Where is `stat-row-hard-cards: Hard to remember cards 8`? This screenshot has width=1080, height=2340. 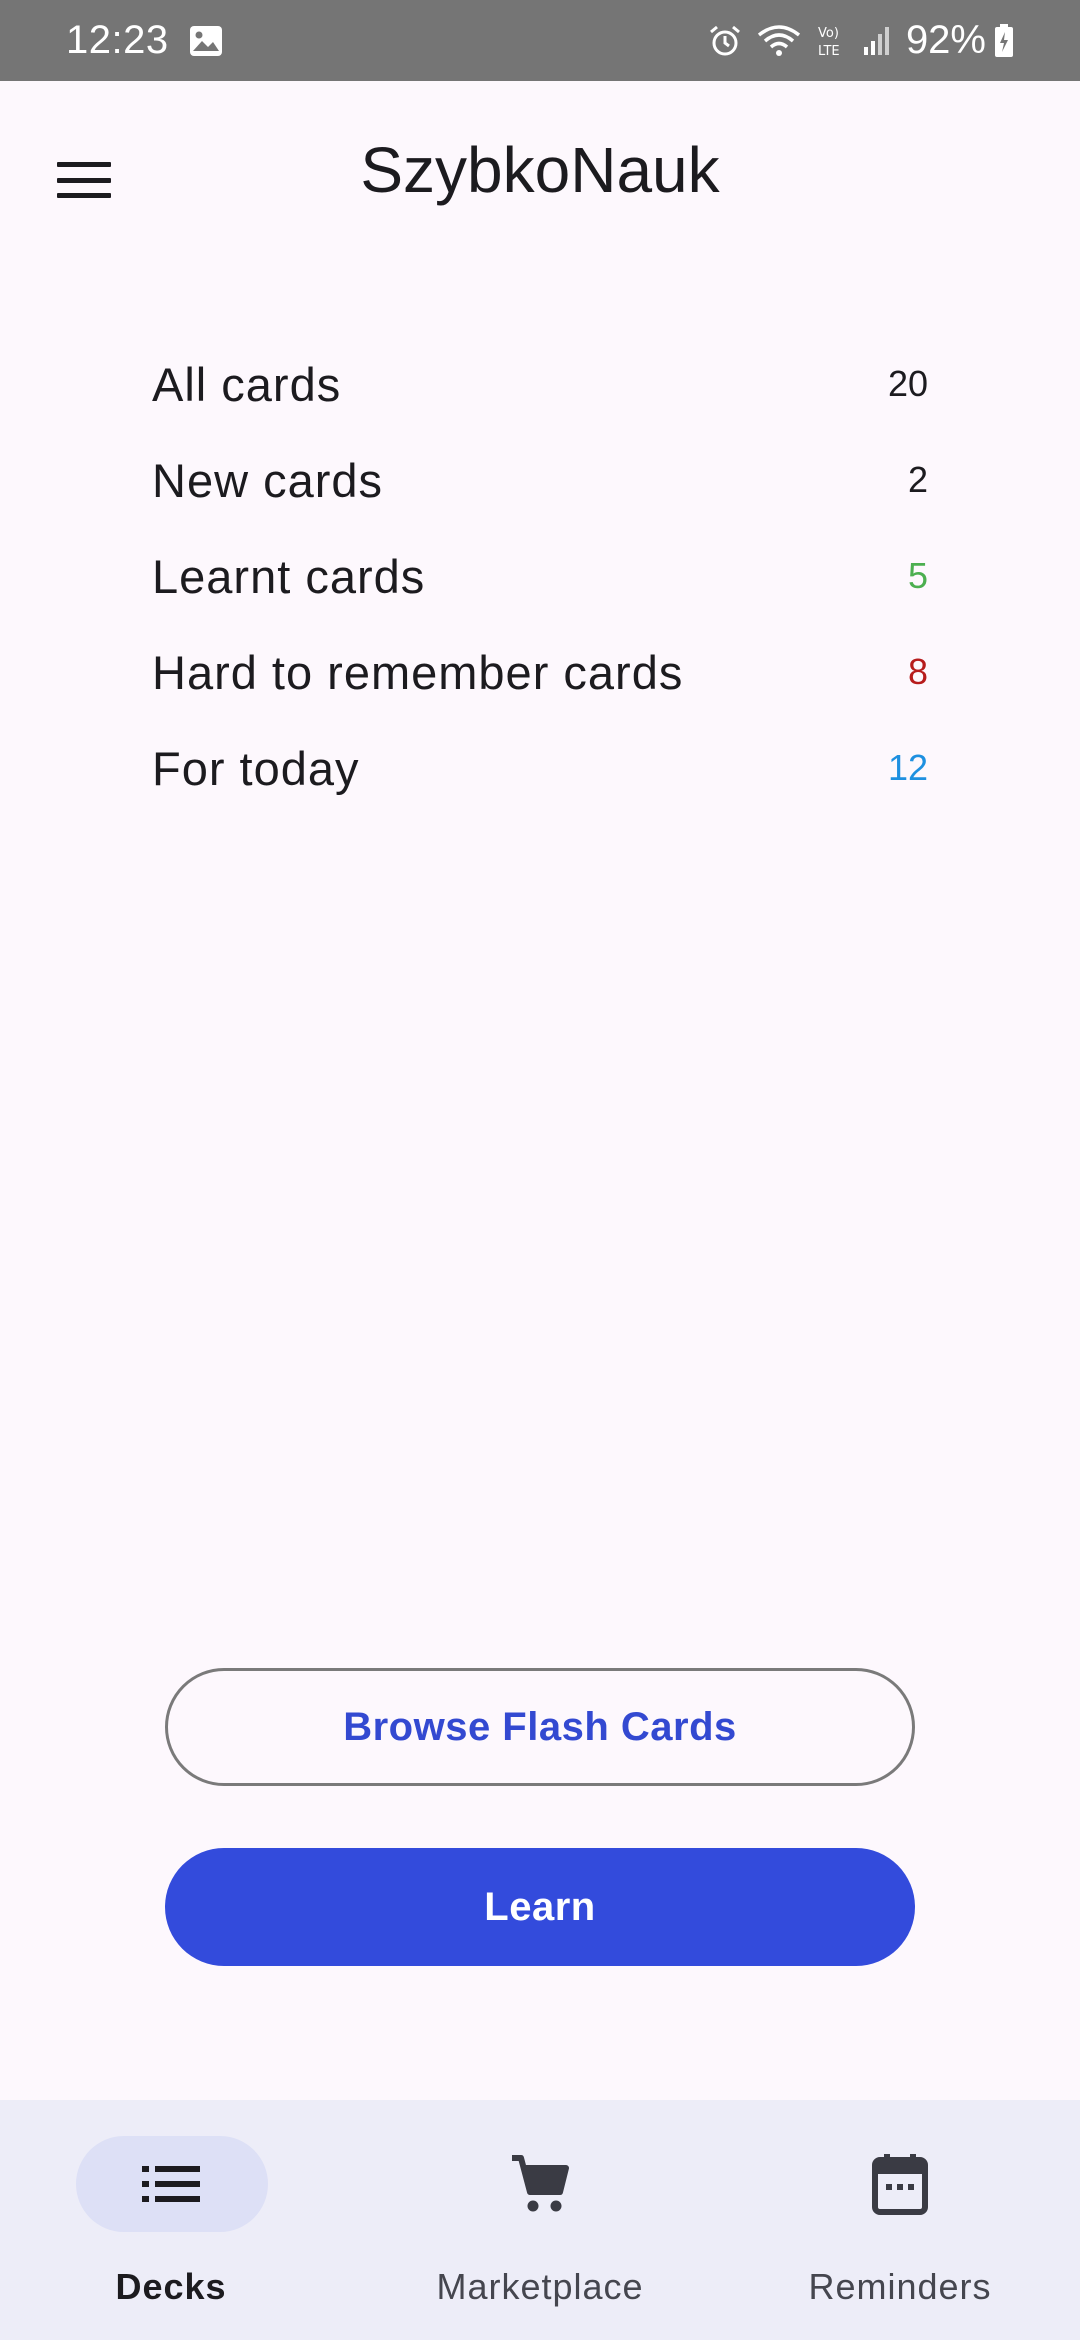 stat-row-hard-cards: Hard to remember cards 8 is located at coordinates (540, 672).